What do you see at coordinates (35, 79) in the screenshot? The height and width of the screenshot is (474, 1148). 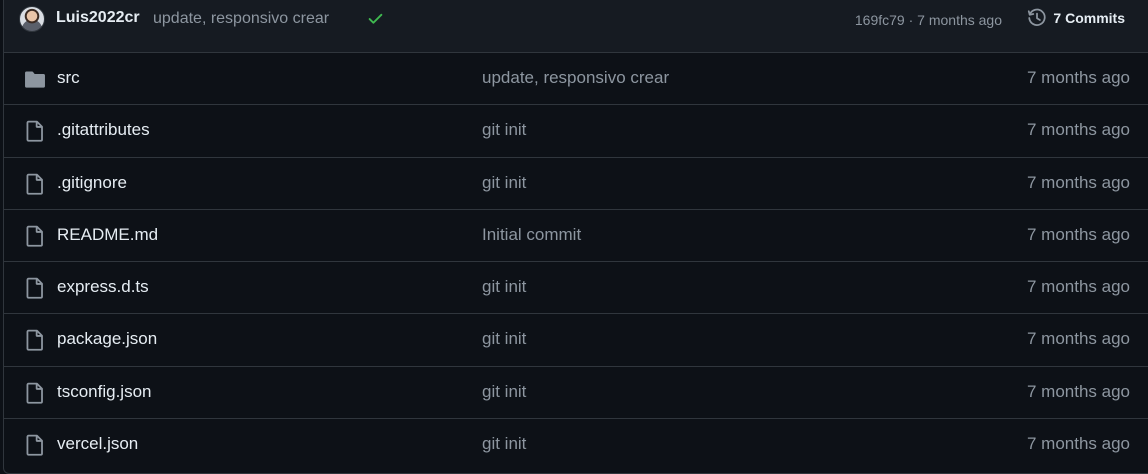 I see `folder-icon` at bounding box center [35, 79].